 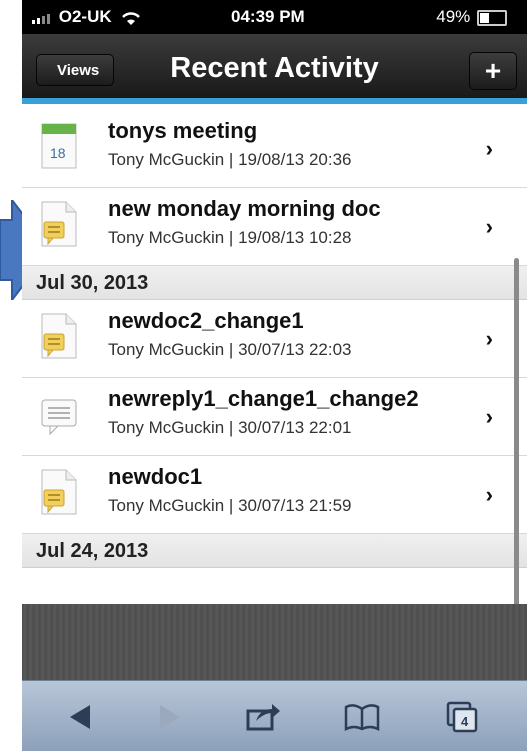 What do you see at coordinates (230, 159) in the screenshot?
I see `item-meta: Tony McGuckin | 19/08/13 20:36` at bounding box center [230, 159].